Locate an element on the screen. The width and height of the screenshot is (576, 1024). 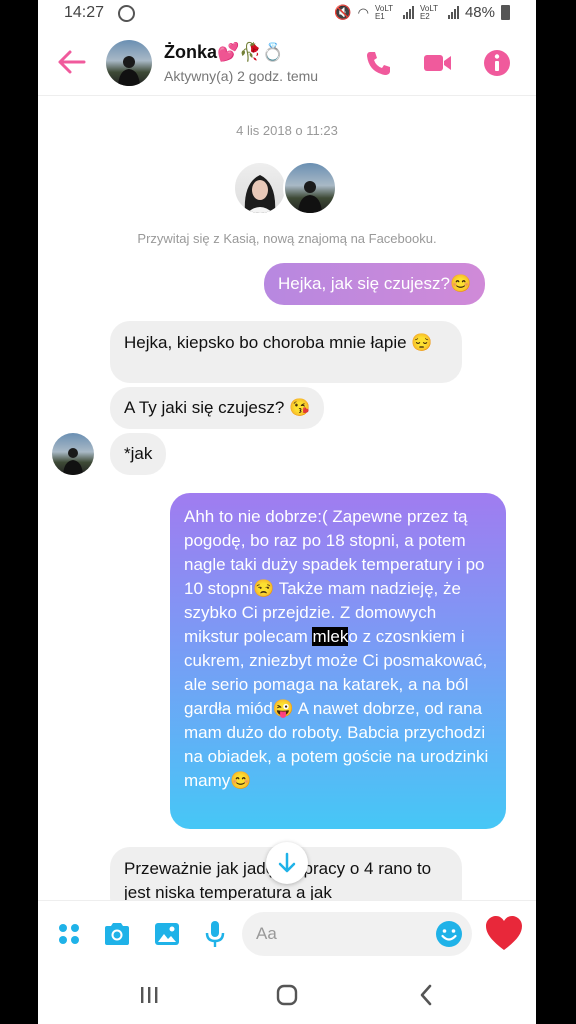
recent-apps-icon is located at coordinates (149, 995).